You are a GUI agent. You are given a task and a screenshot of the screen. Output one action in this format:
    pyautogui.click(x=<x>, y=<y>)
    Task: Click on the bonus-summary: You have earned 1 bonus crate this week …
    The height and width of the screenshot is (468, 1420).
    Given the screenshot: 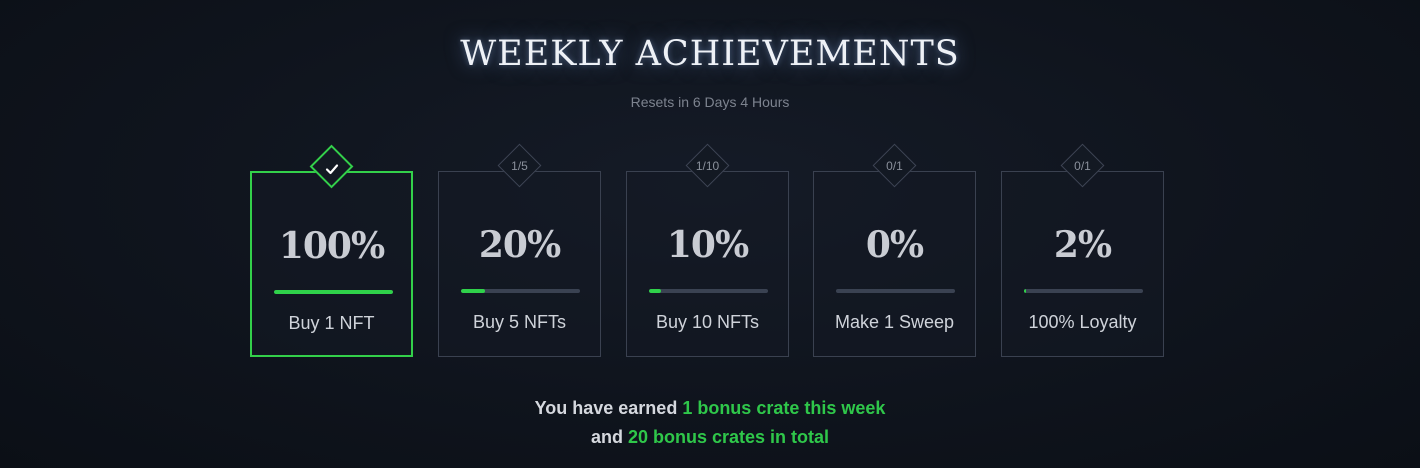 What is the action you would take?
    pyautogui.click(x=710, y=423)
    